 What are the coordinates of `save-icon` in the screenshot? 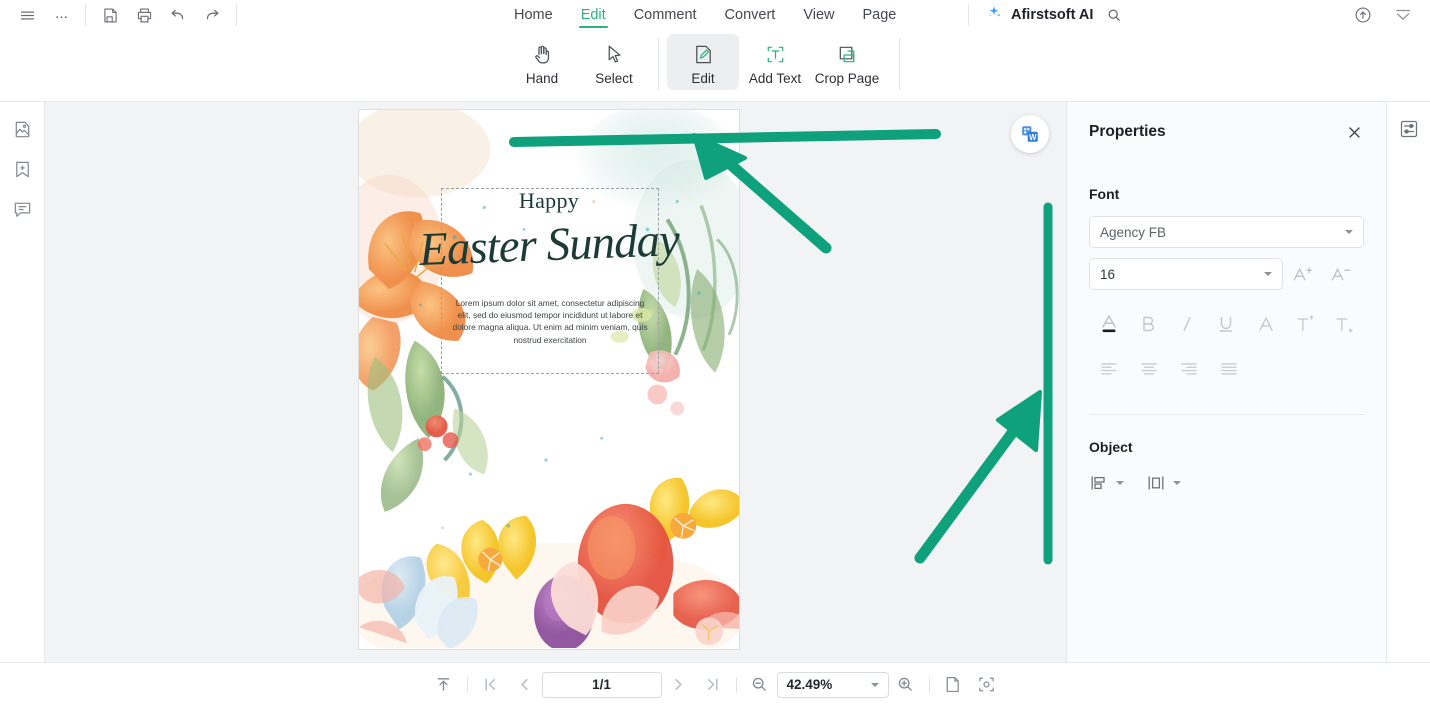 It's located at (110, 15).